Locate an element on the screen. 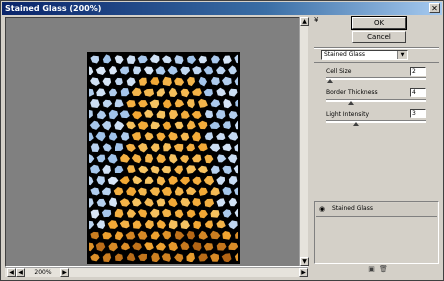  title-bar: Stained Glass (200%) ✕ is located at coordinates (222, 8).